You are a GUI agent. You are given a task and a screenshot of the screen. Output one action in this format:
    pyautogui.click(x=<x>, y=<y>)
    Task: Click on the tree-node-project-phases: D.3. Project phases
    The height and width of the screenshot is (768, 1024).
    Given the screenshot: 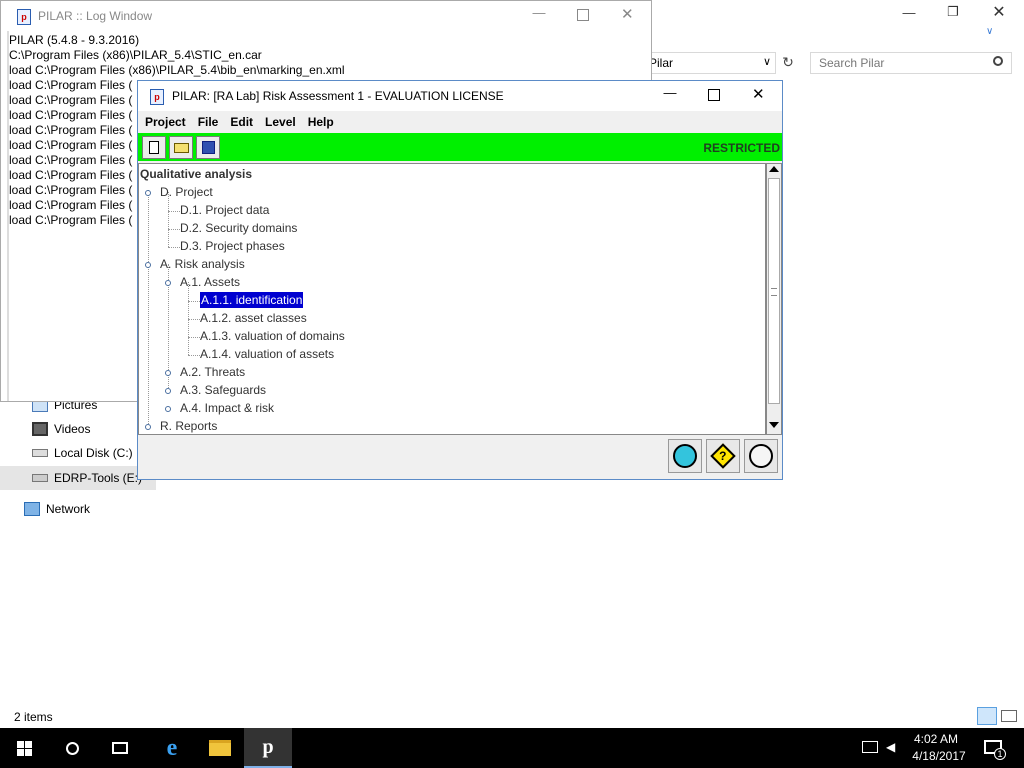 What is the action you would take?
    pyautogui.click(x=232, y=246)
    